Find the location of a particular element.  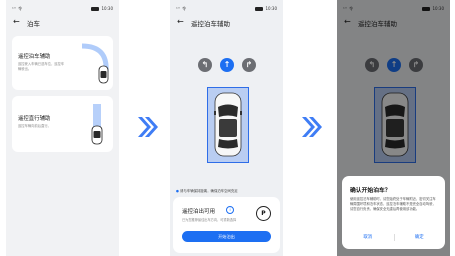

dialog-title: 确认开始泊车？ is located at coordinates (370, 191).